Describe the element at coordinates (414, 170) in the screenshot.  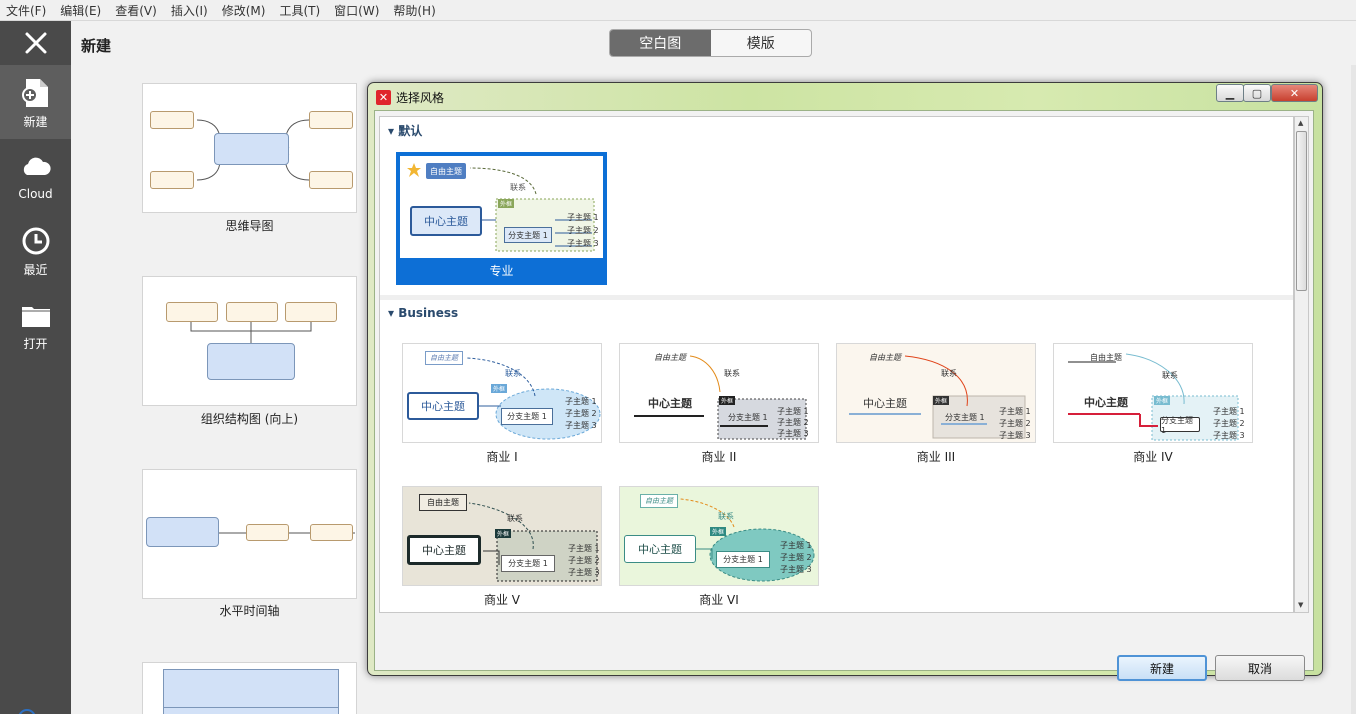
I see `star-icon` at that location.